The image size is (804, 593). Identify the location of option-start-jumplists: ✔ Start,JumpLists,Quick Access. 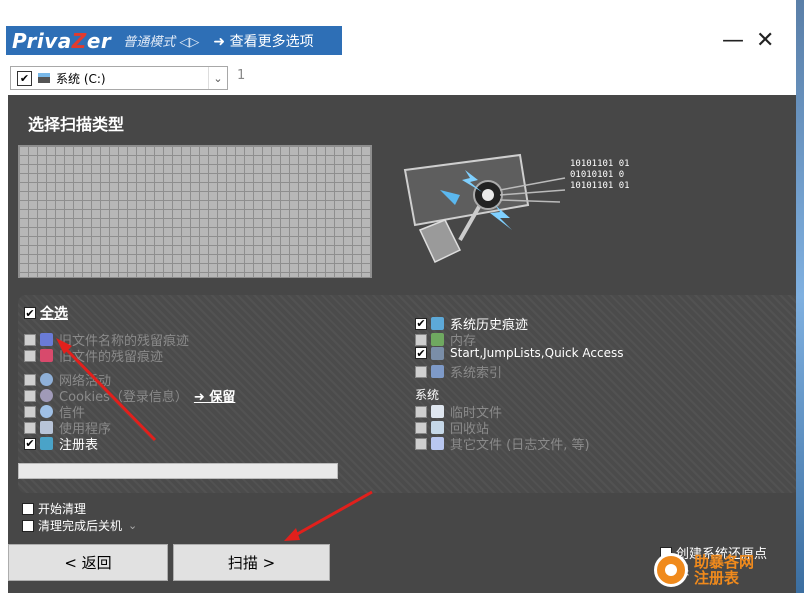
(519, 353).